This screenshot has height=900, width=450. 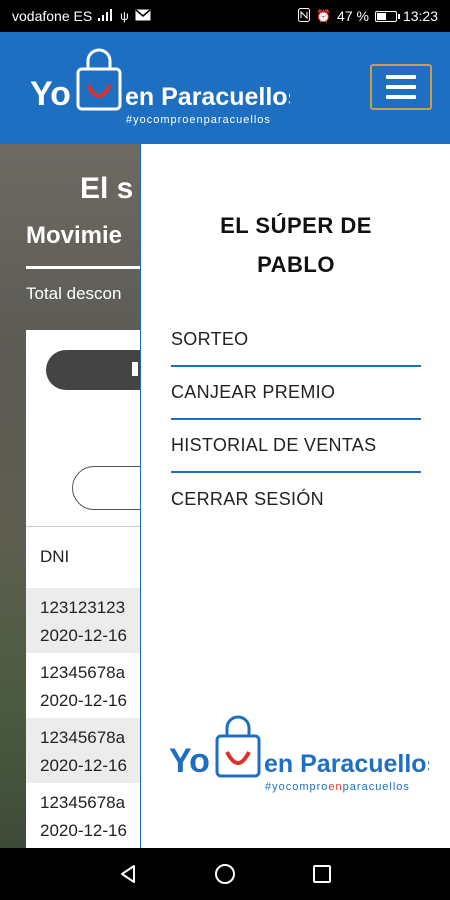 What do you see at coordinates (322, 874) in the screenshot?
I see `recents-icon` at bounding box center [322, 874].